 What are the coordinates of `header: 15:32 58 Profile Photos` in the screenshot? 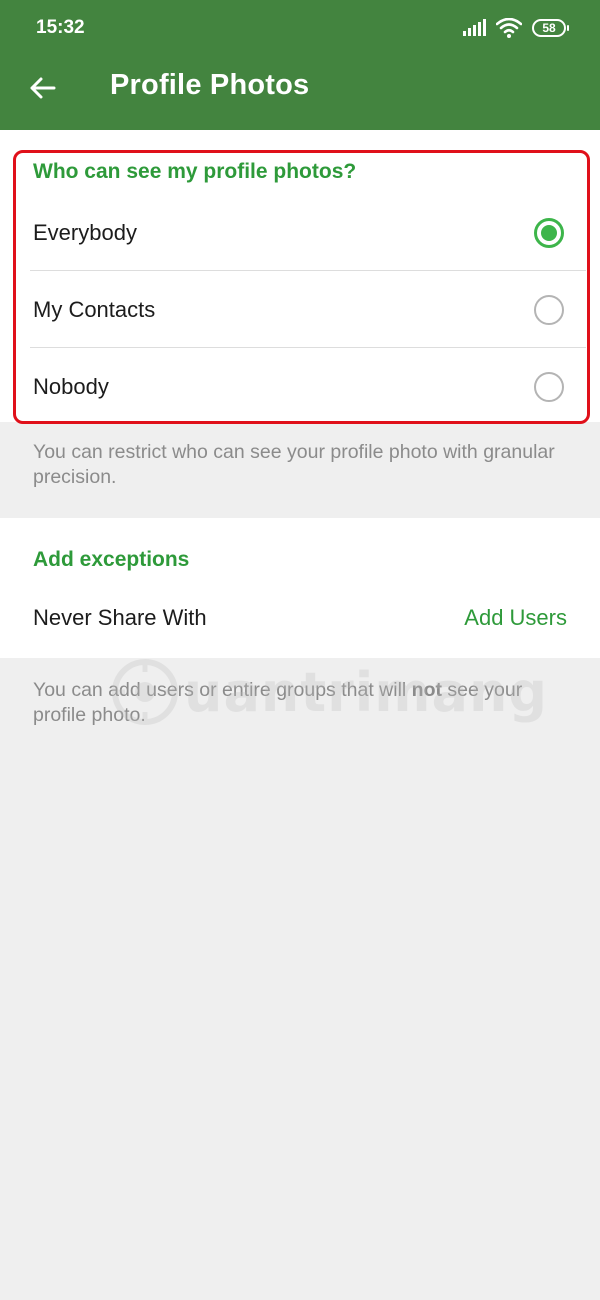 It's located at (300, 65).